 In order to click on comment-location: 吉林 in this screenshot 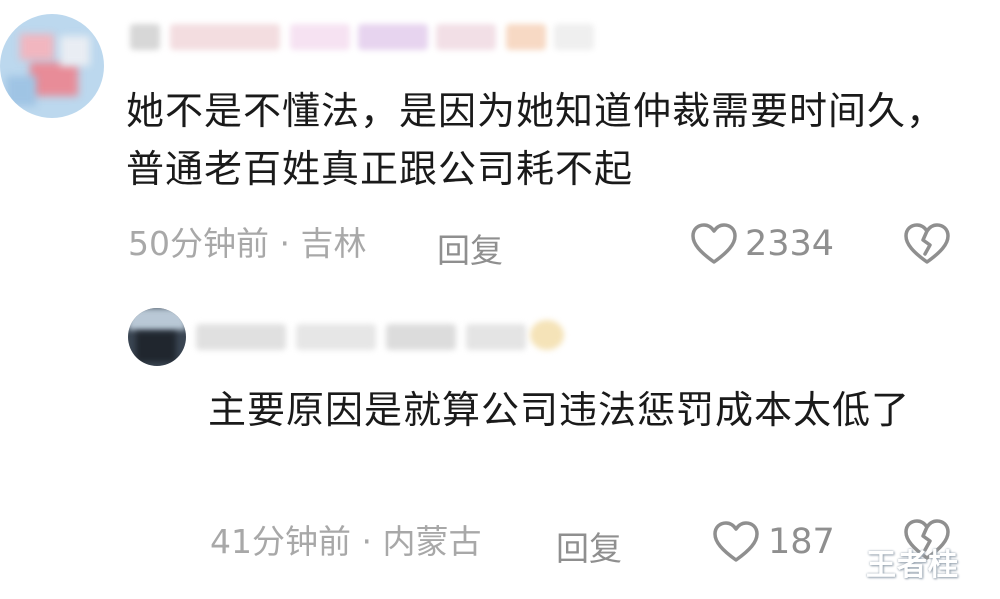, I will do `click(333, 243)`.